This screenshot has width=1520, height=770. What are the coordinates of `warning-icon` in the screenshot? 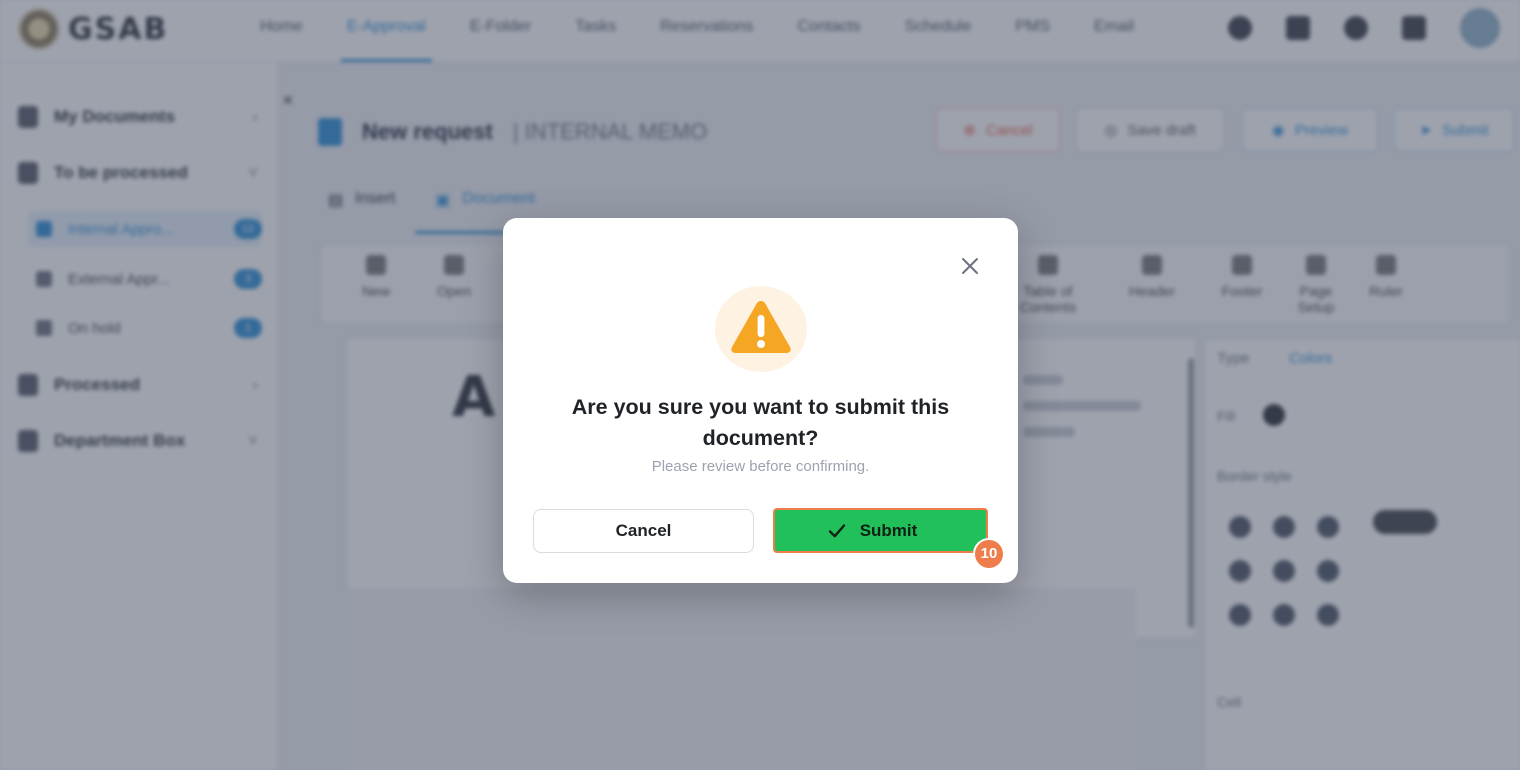 It's located at (761, 327).